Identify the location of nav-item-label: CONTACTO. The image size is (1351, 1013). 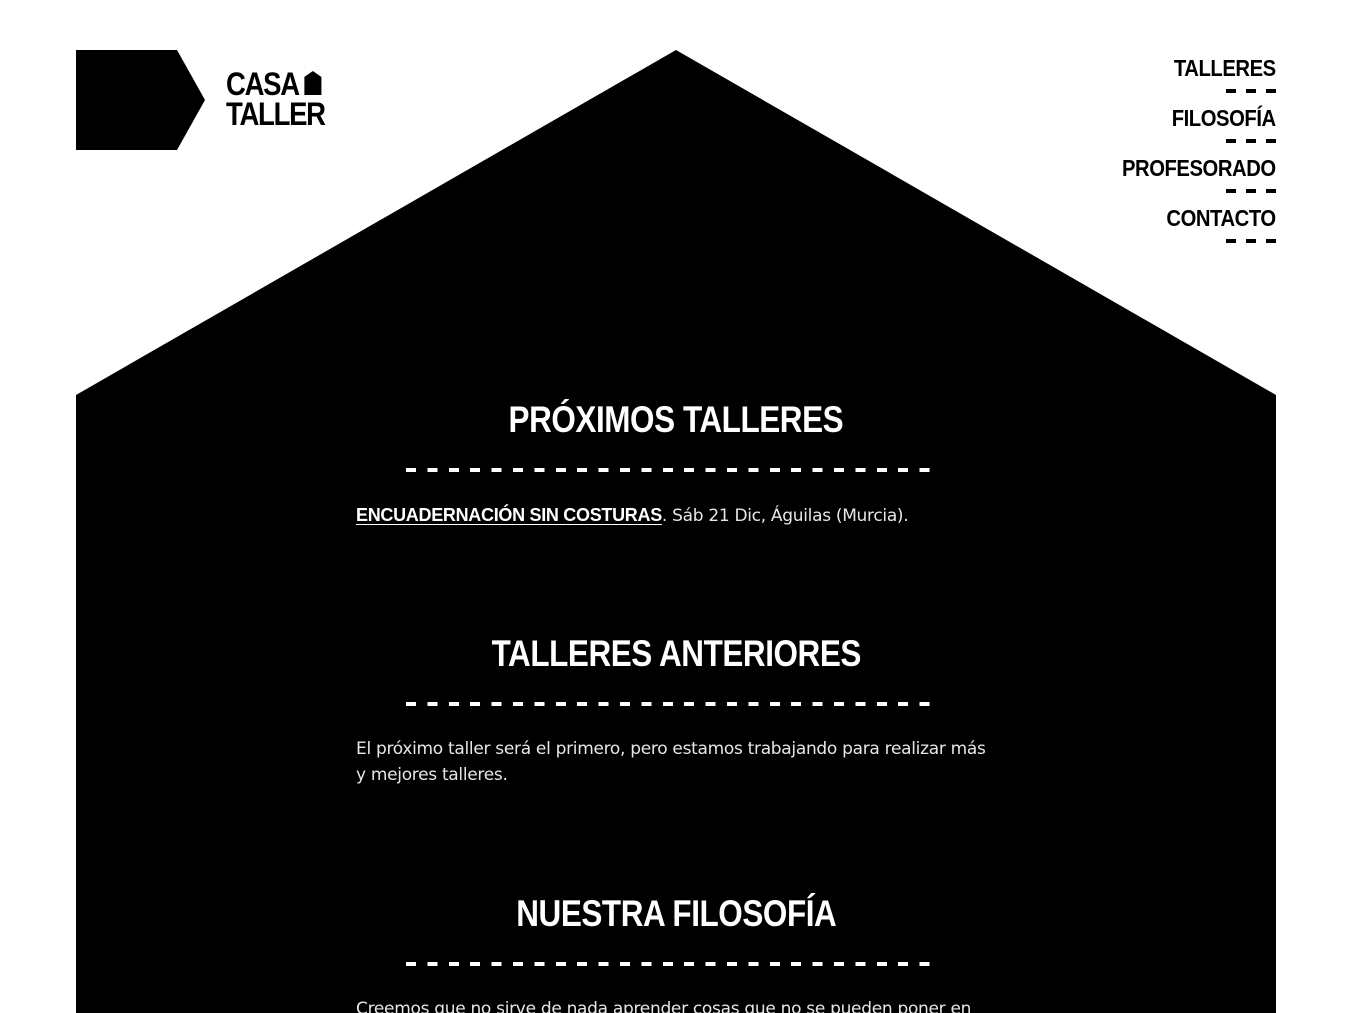
(1221, 218).